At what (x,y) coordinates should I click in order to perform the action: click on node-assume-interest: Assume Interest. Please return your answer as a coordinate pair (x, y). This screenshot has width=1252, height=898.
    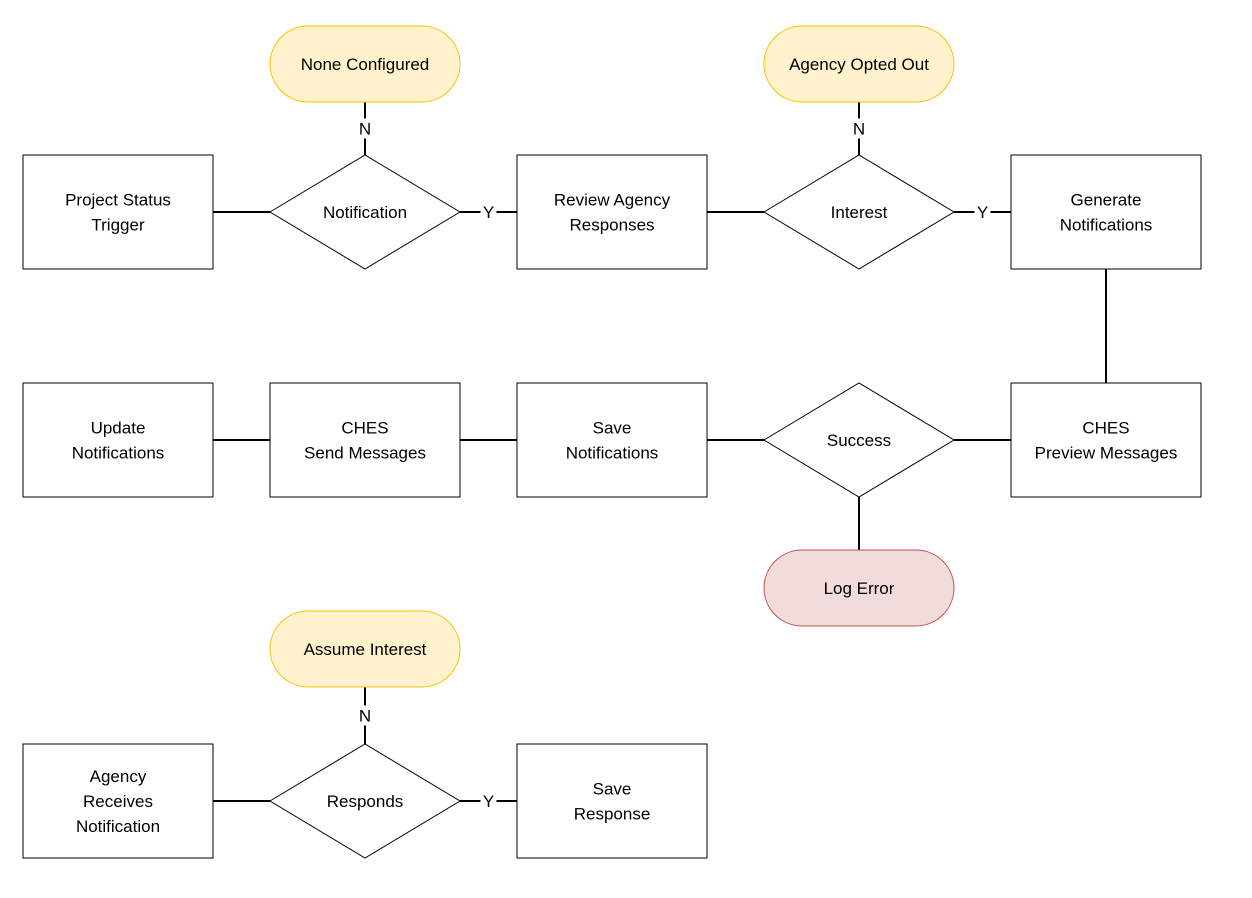
    Looking at the image, I should click on (365, 649).